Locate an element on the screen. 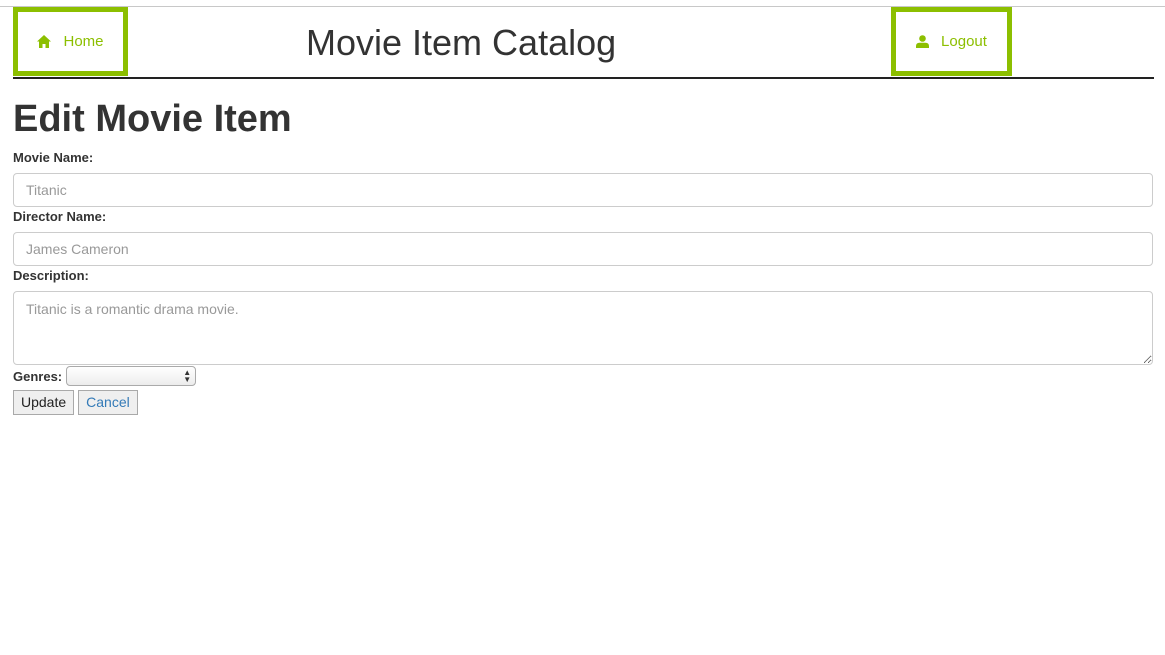 The width and height of the screenshot is (1165, 655). director-name-input is located at coordinates (583, 249).